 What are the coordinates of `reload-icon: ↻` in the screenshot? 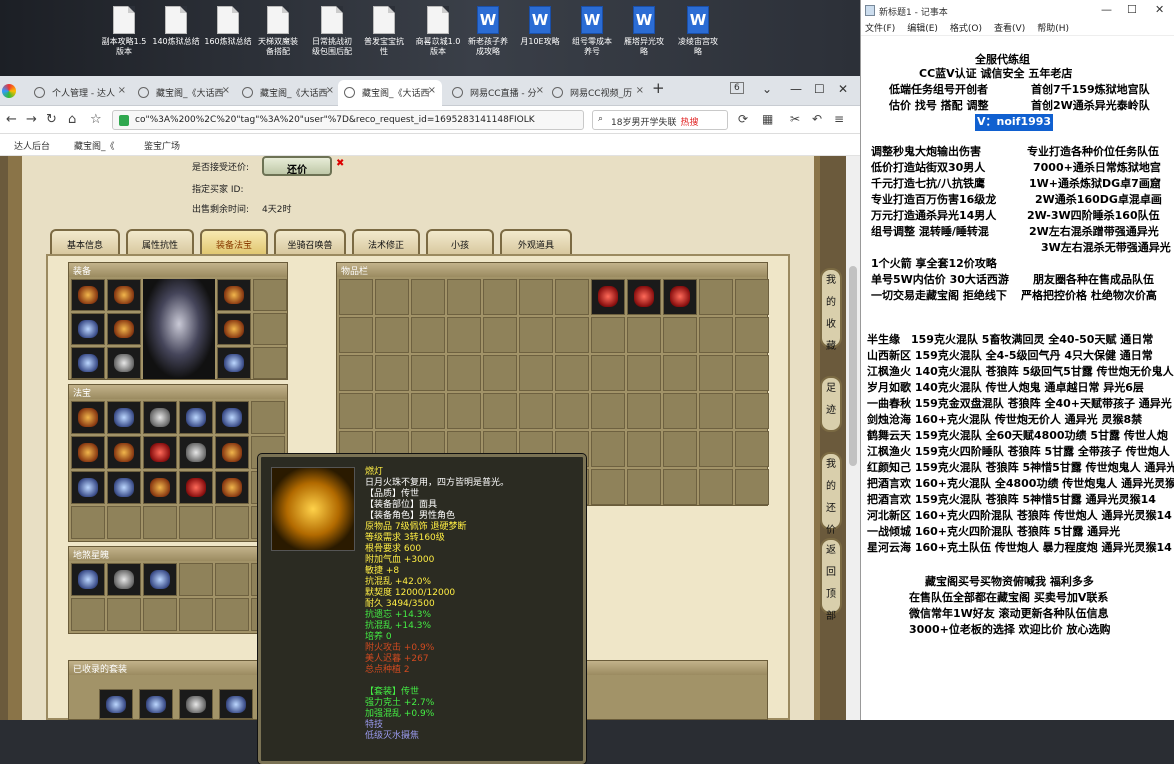 It's located at (51, 119).